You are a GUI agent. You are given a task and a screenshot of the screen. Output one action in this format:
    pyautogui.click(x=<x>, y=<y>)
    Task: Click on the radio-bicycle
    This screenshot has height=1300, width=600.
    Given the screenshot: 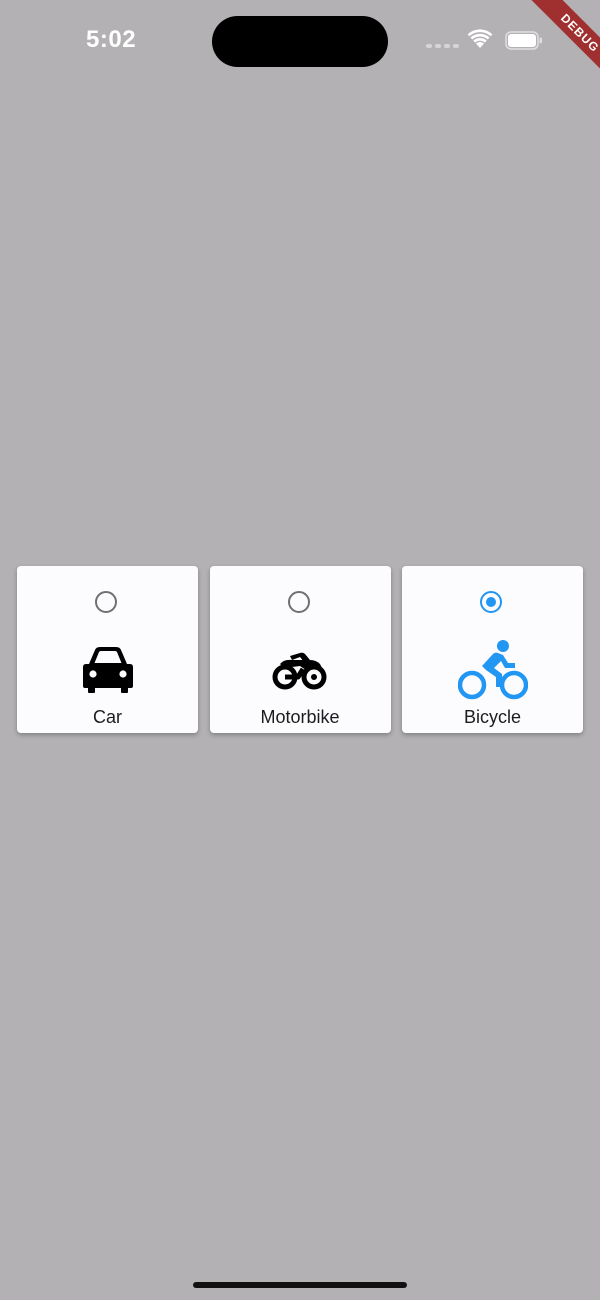 What is the action you would take?
    pyautogui.click(x=491, y=602)
    